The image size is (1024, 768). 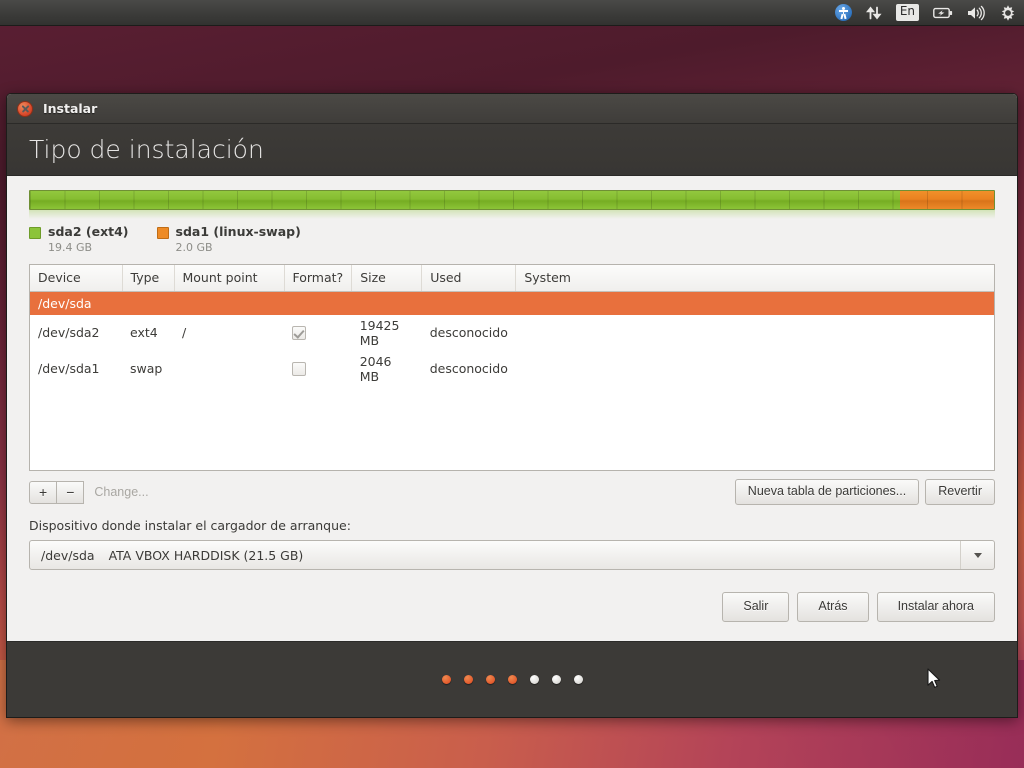 I want to click on partition-bar-segment-sda1, so click(x=946, y=200).